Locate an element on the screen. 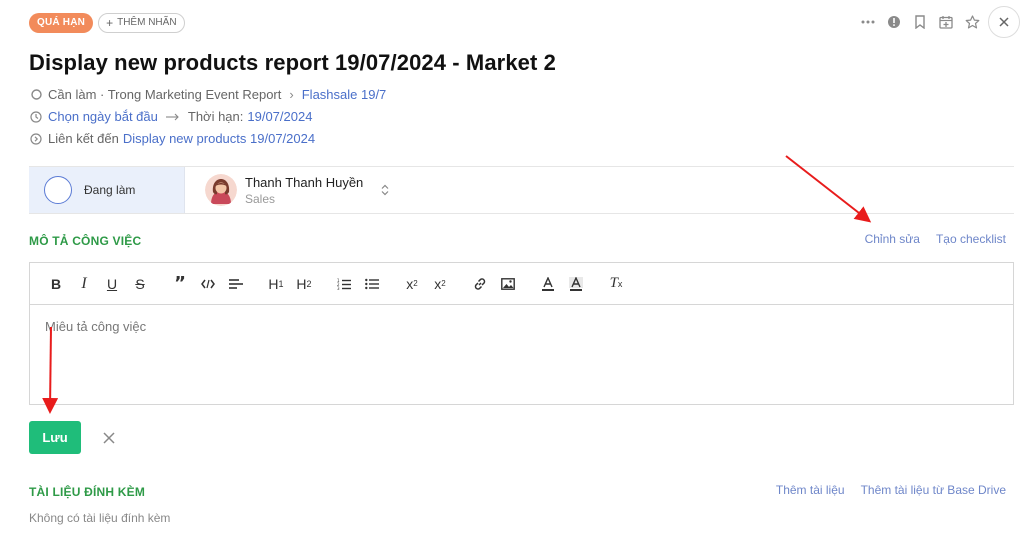  link-icon is located at coordinates (480, 284).